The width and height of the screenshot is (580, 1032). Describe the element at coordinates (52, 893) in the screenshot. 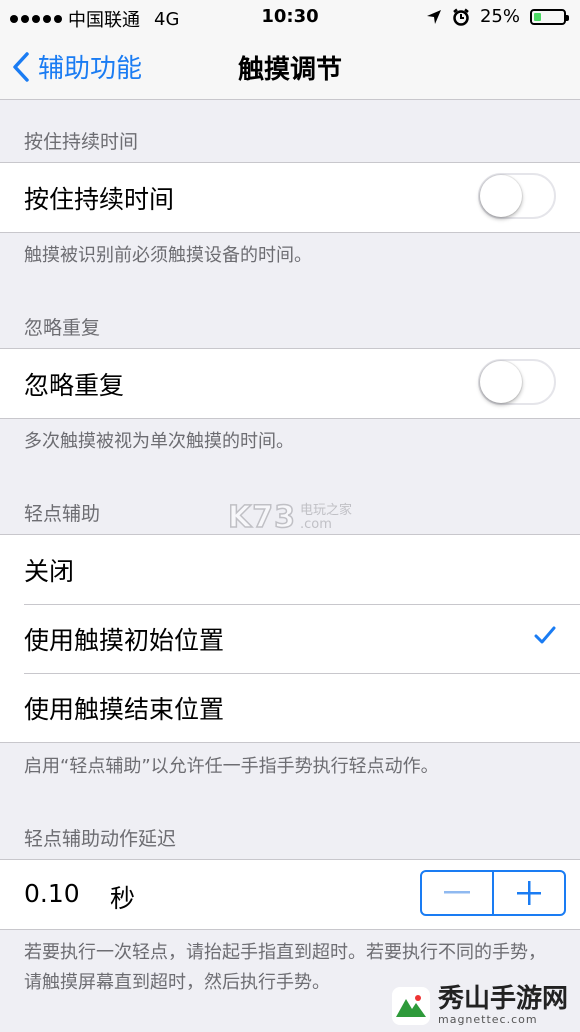

I see `delay-value: 0.10` at that location.